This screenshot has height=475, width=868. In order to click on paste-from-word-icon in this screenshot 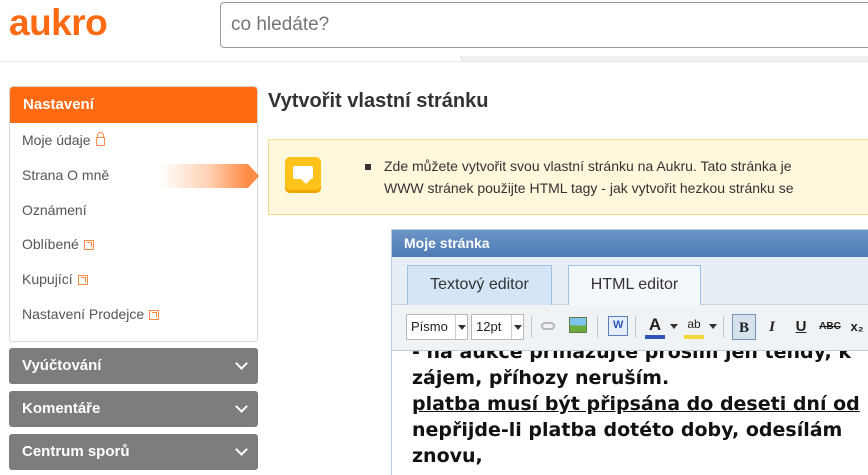, I will do `click(618, 326)`.